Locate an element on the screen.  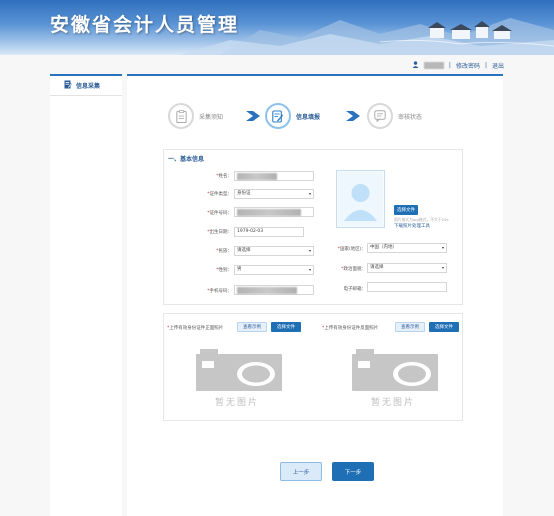
birth-date-label: *出生日期： is located at coordinates (219, 232).